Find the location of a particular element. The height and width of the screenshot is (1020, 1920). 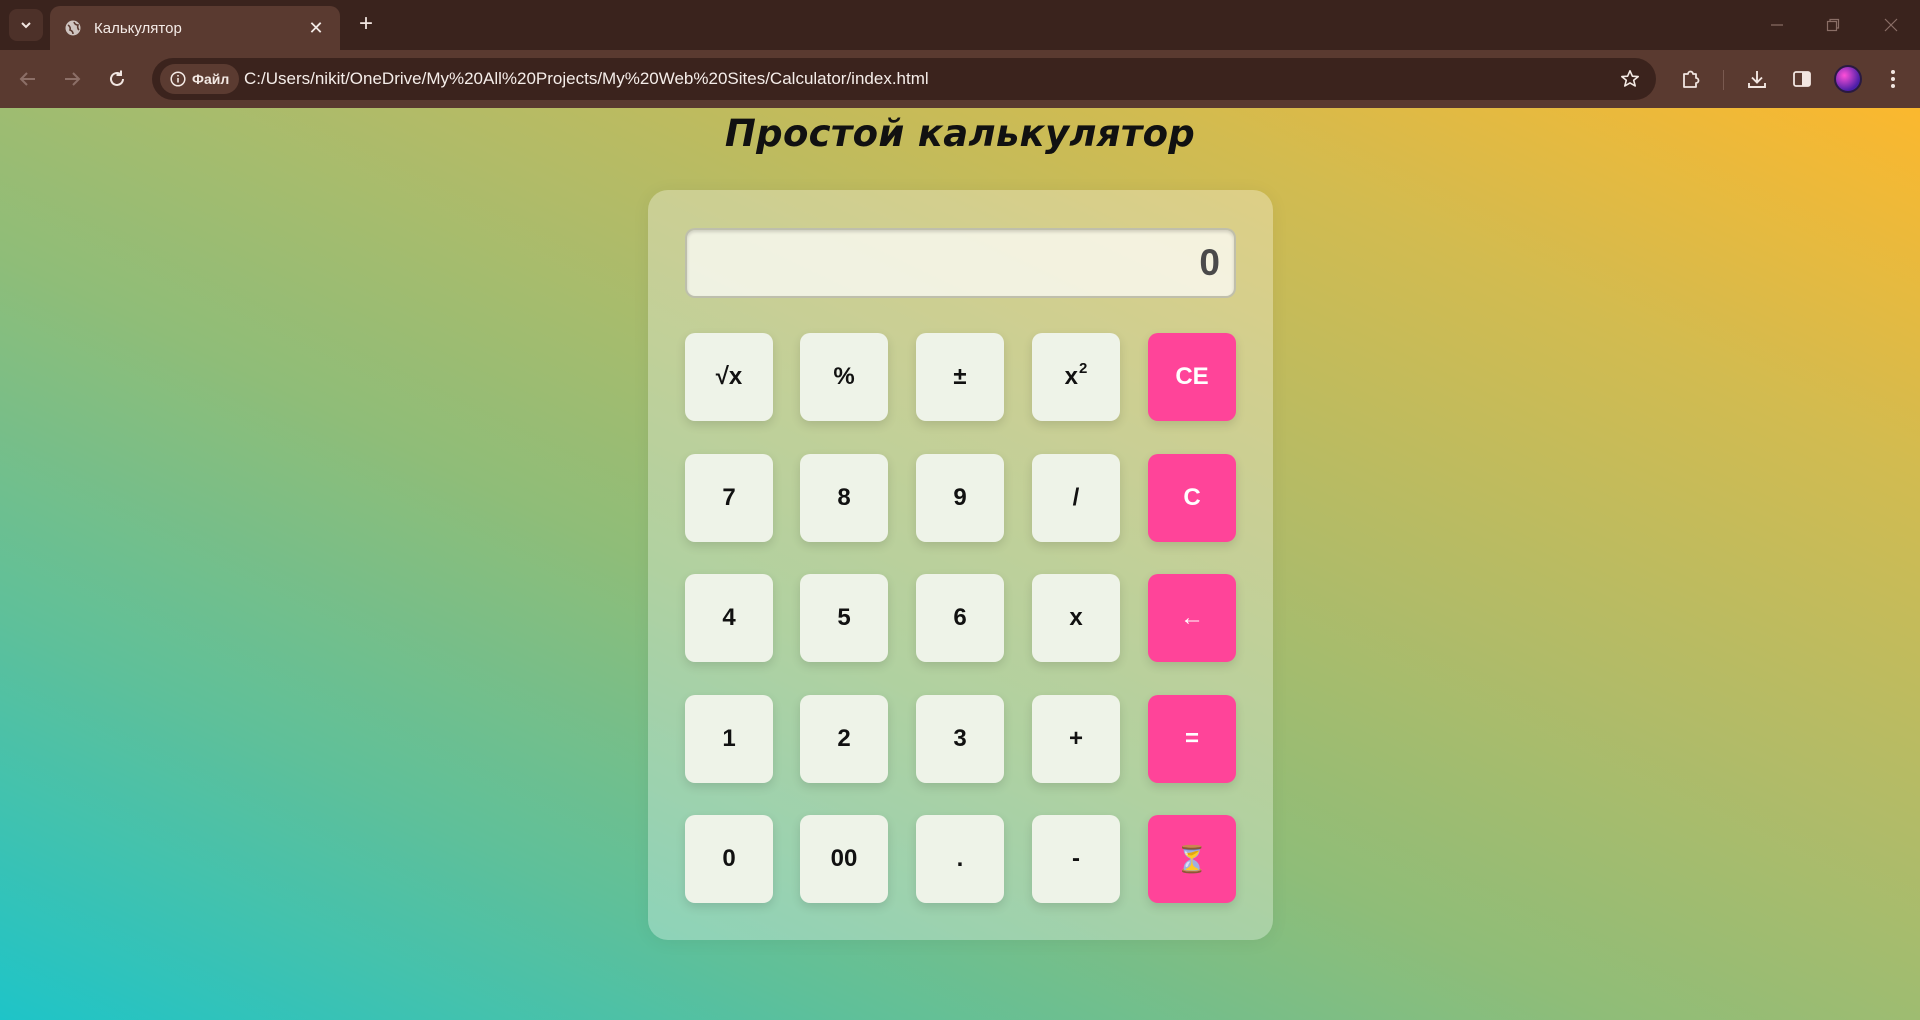

digit-4-button: 4 is located at coordinates (729, 618).